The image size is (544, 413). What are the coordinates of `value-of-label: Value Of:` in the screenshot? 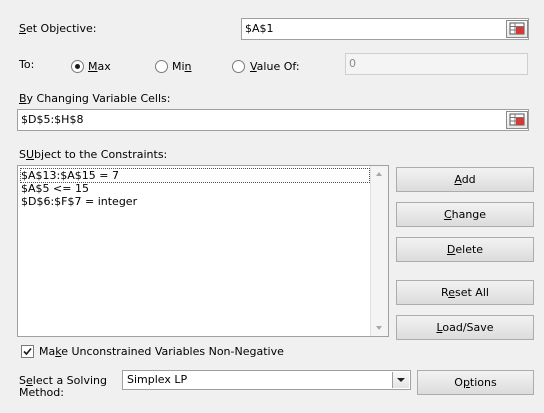 It's located at (275, 66).